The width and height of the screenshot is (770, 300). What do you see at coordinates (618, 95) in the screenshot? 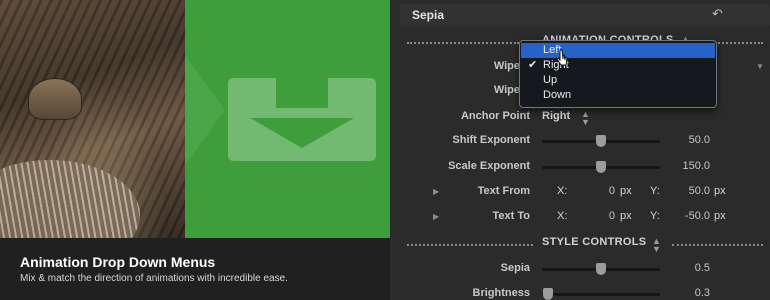
I see `menu-item-down: Down` at bounding box center [618, 95].